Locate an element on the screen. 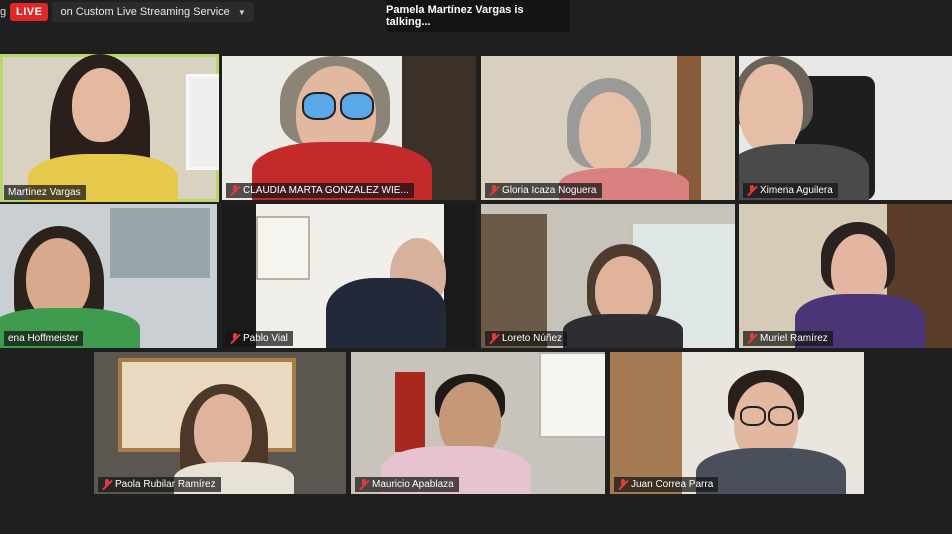  participant-label: Muriel Ramírez is located at coordinates (788, 338).